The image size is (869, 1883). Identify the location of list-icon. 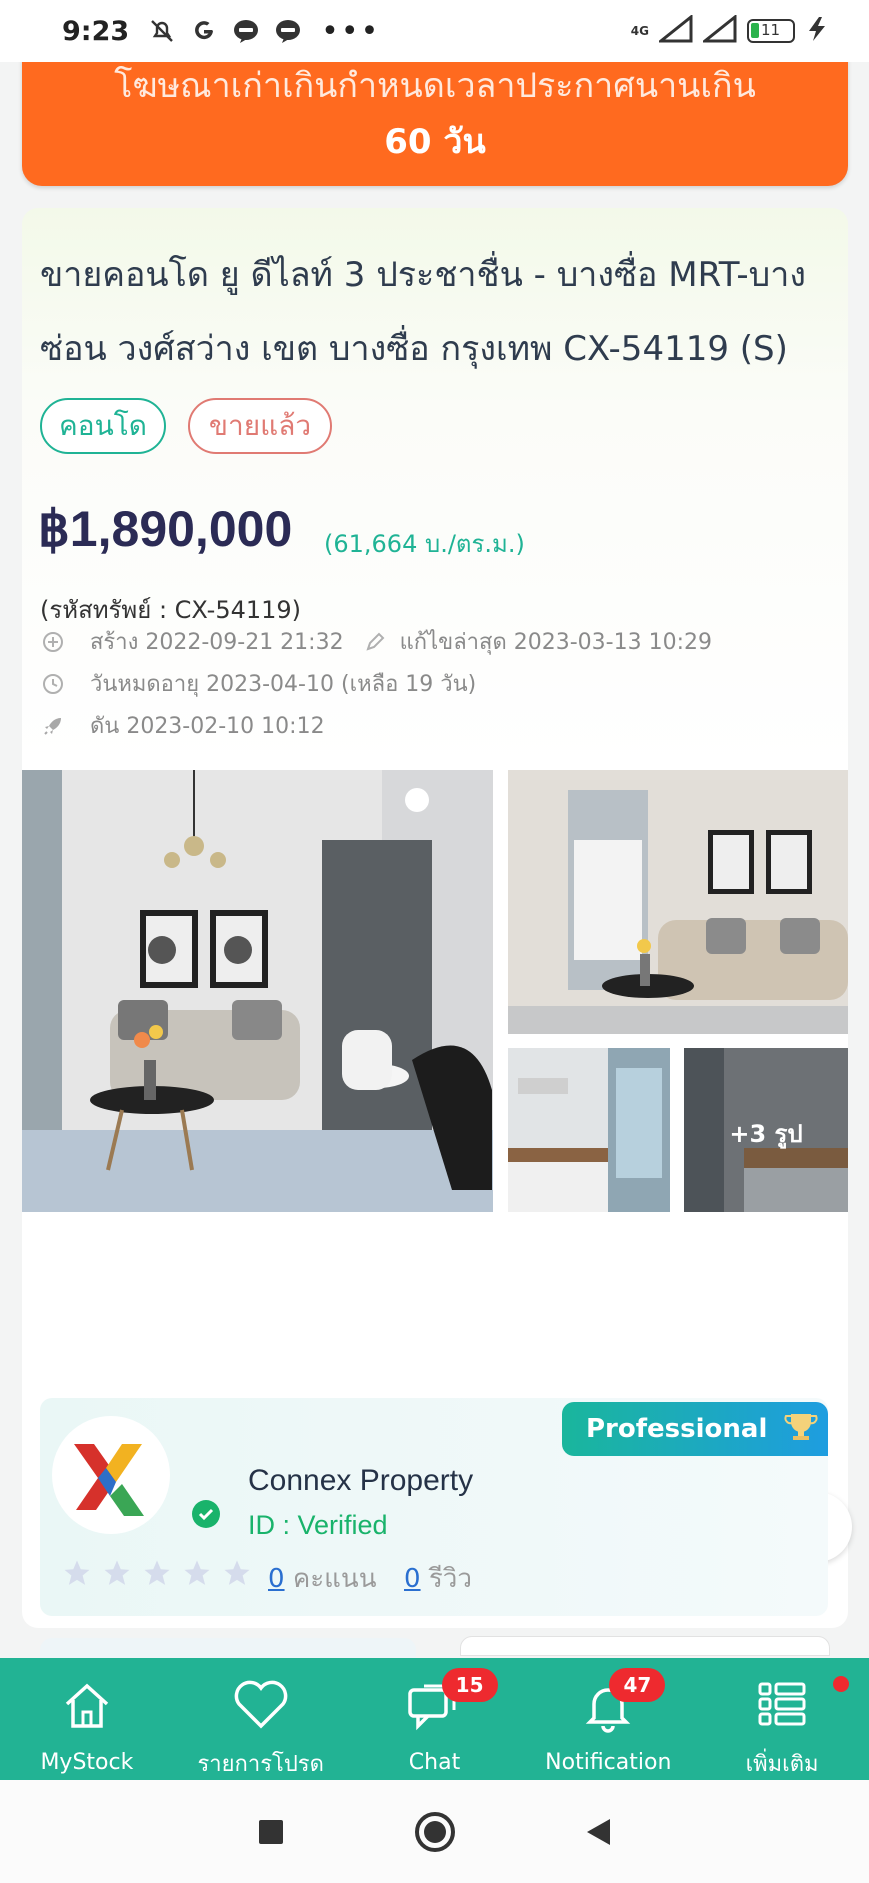
(782, 1704).